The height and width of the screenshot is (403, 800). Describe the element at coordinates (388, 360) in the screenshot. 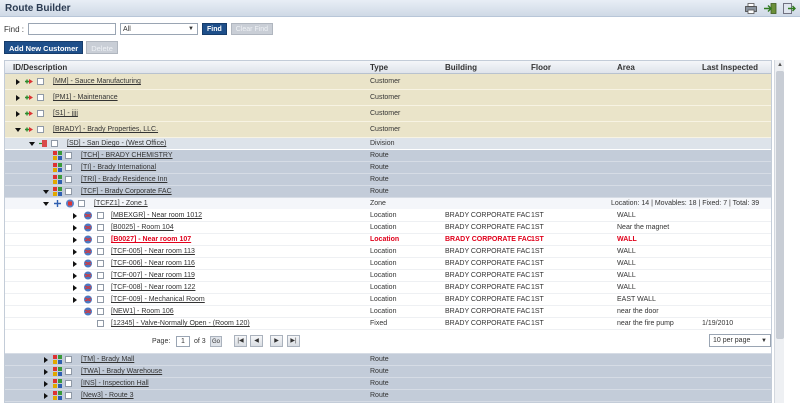

I see `table-row: [TM] - Brady Mall Route` at that location.